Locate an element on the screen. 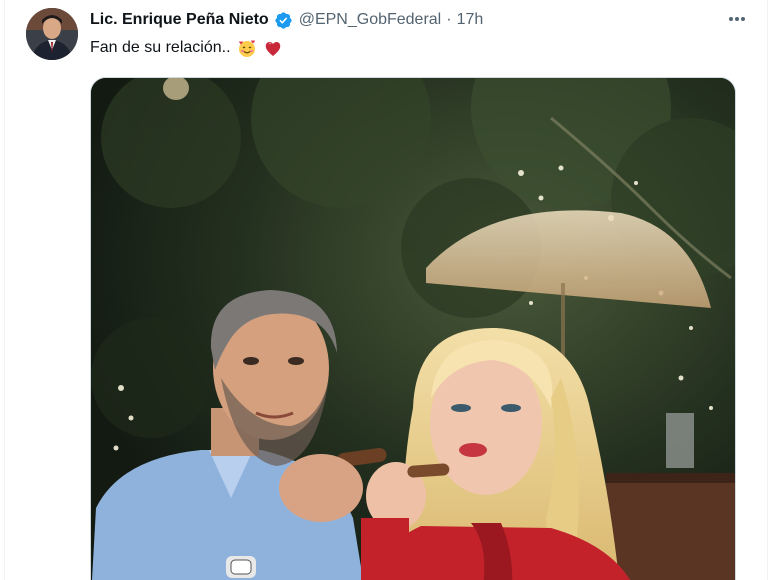  avatar-image is located at coordinates (52, 34).